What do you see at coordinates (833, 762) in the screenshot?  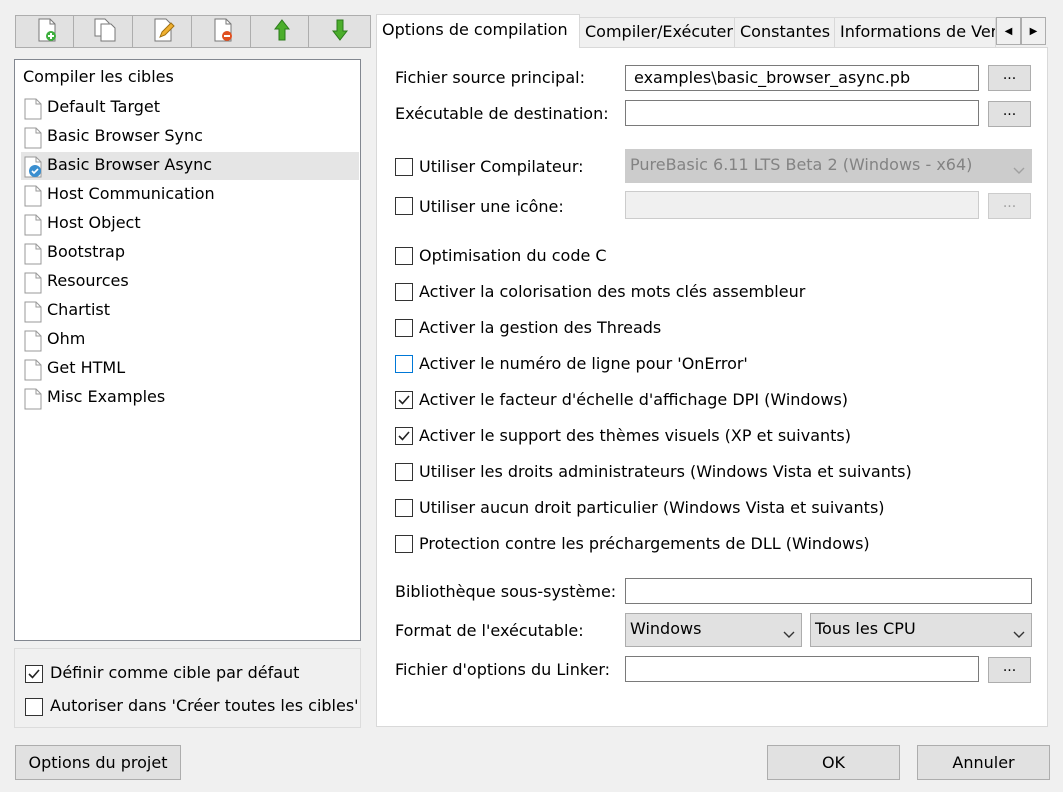 I see `ok-button: OK` at bounding box center [833, 762].